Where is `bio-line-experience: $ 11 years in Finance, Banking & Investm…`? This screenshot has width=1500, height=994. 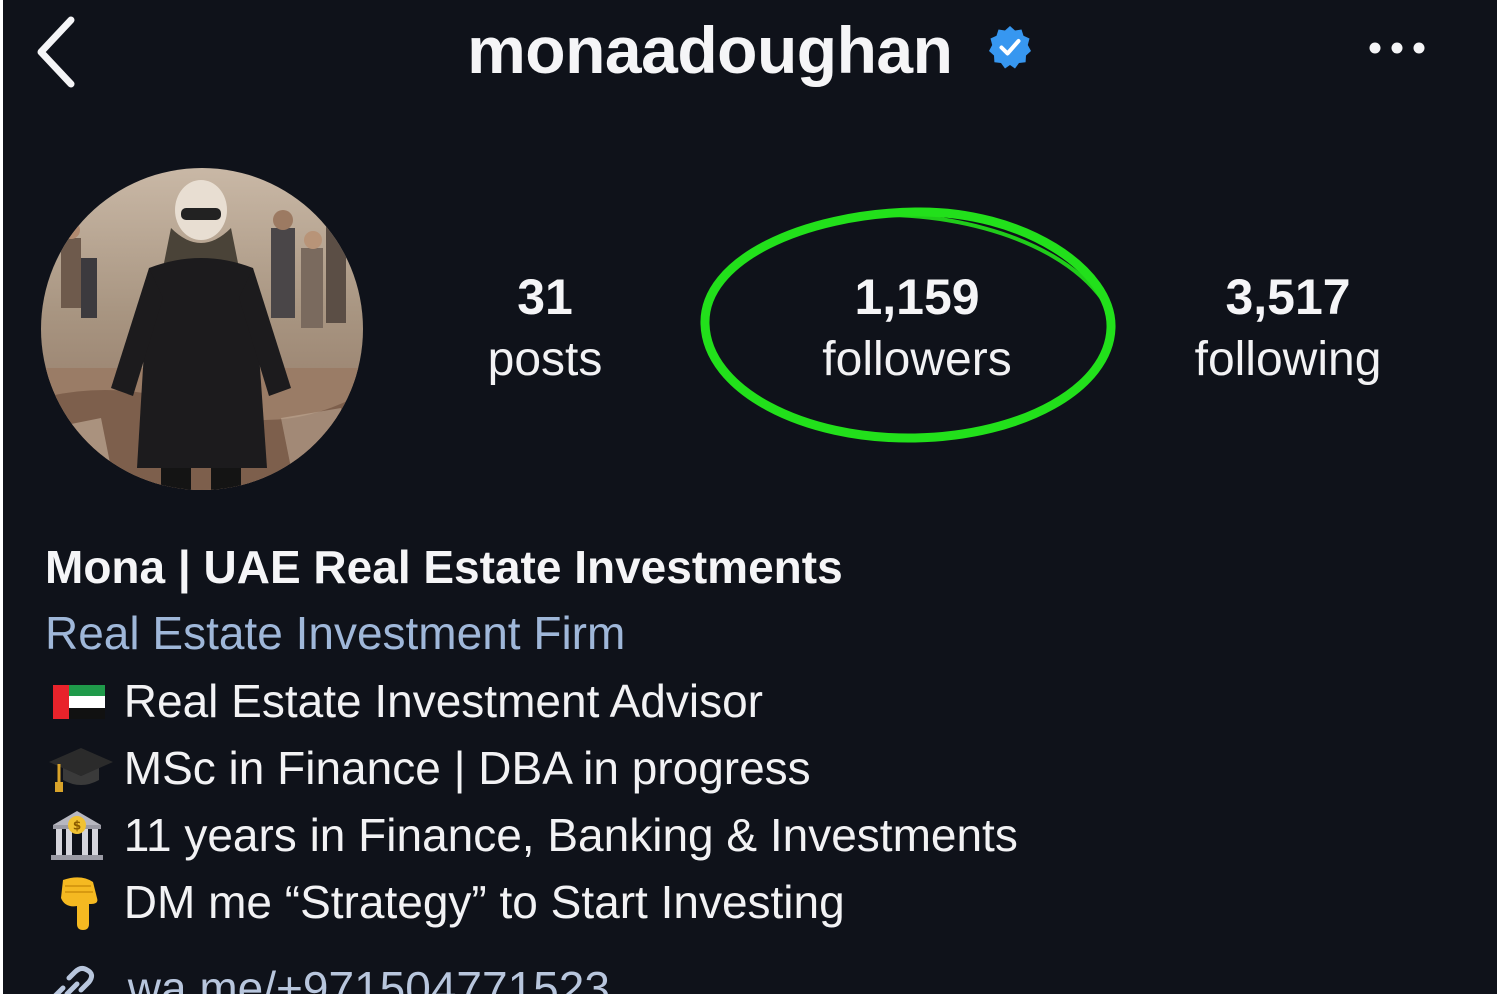 bio-line-experience: $ 11 years in Finance, Banking & Investm… is located at coordinates (760, 835).